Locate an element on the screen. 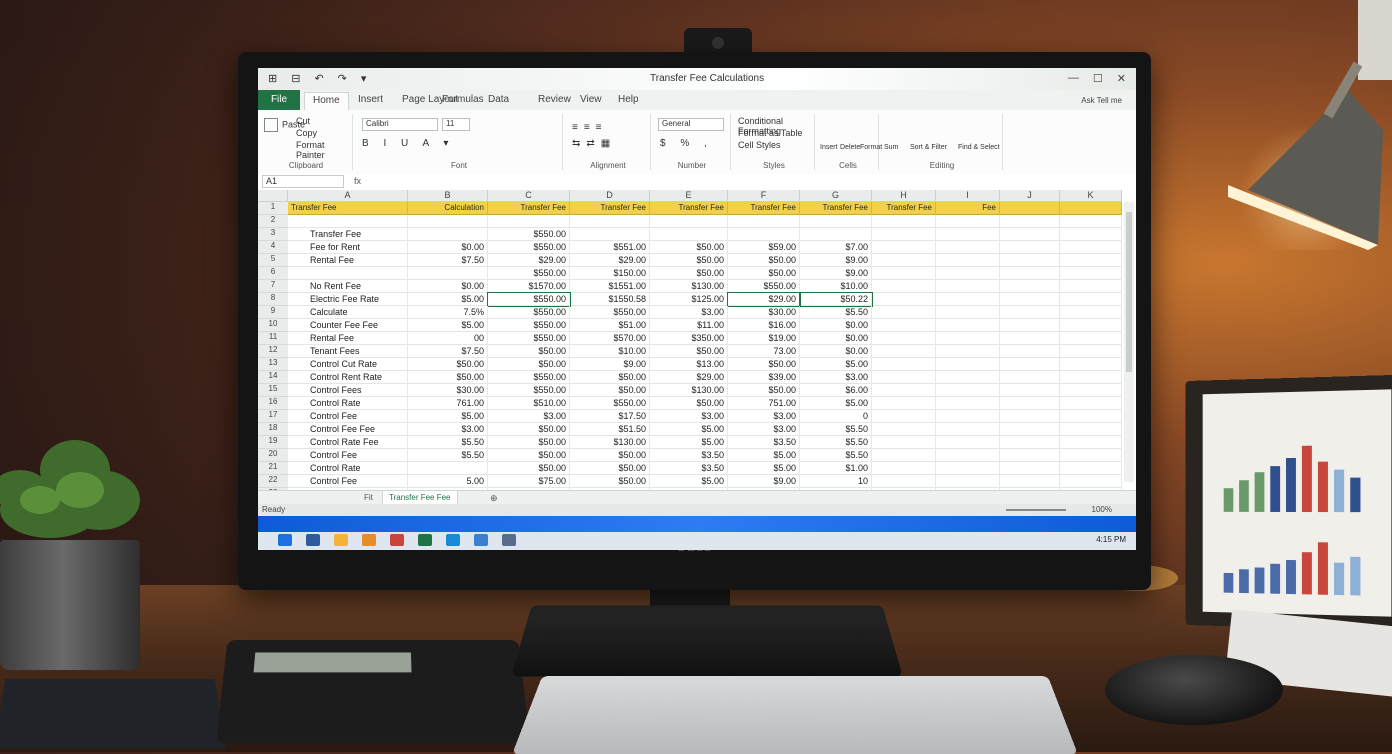 Image resolution: width=1392 pixels, height=754 pixels. column-header: I is located at coordinates (968, 196).